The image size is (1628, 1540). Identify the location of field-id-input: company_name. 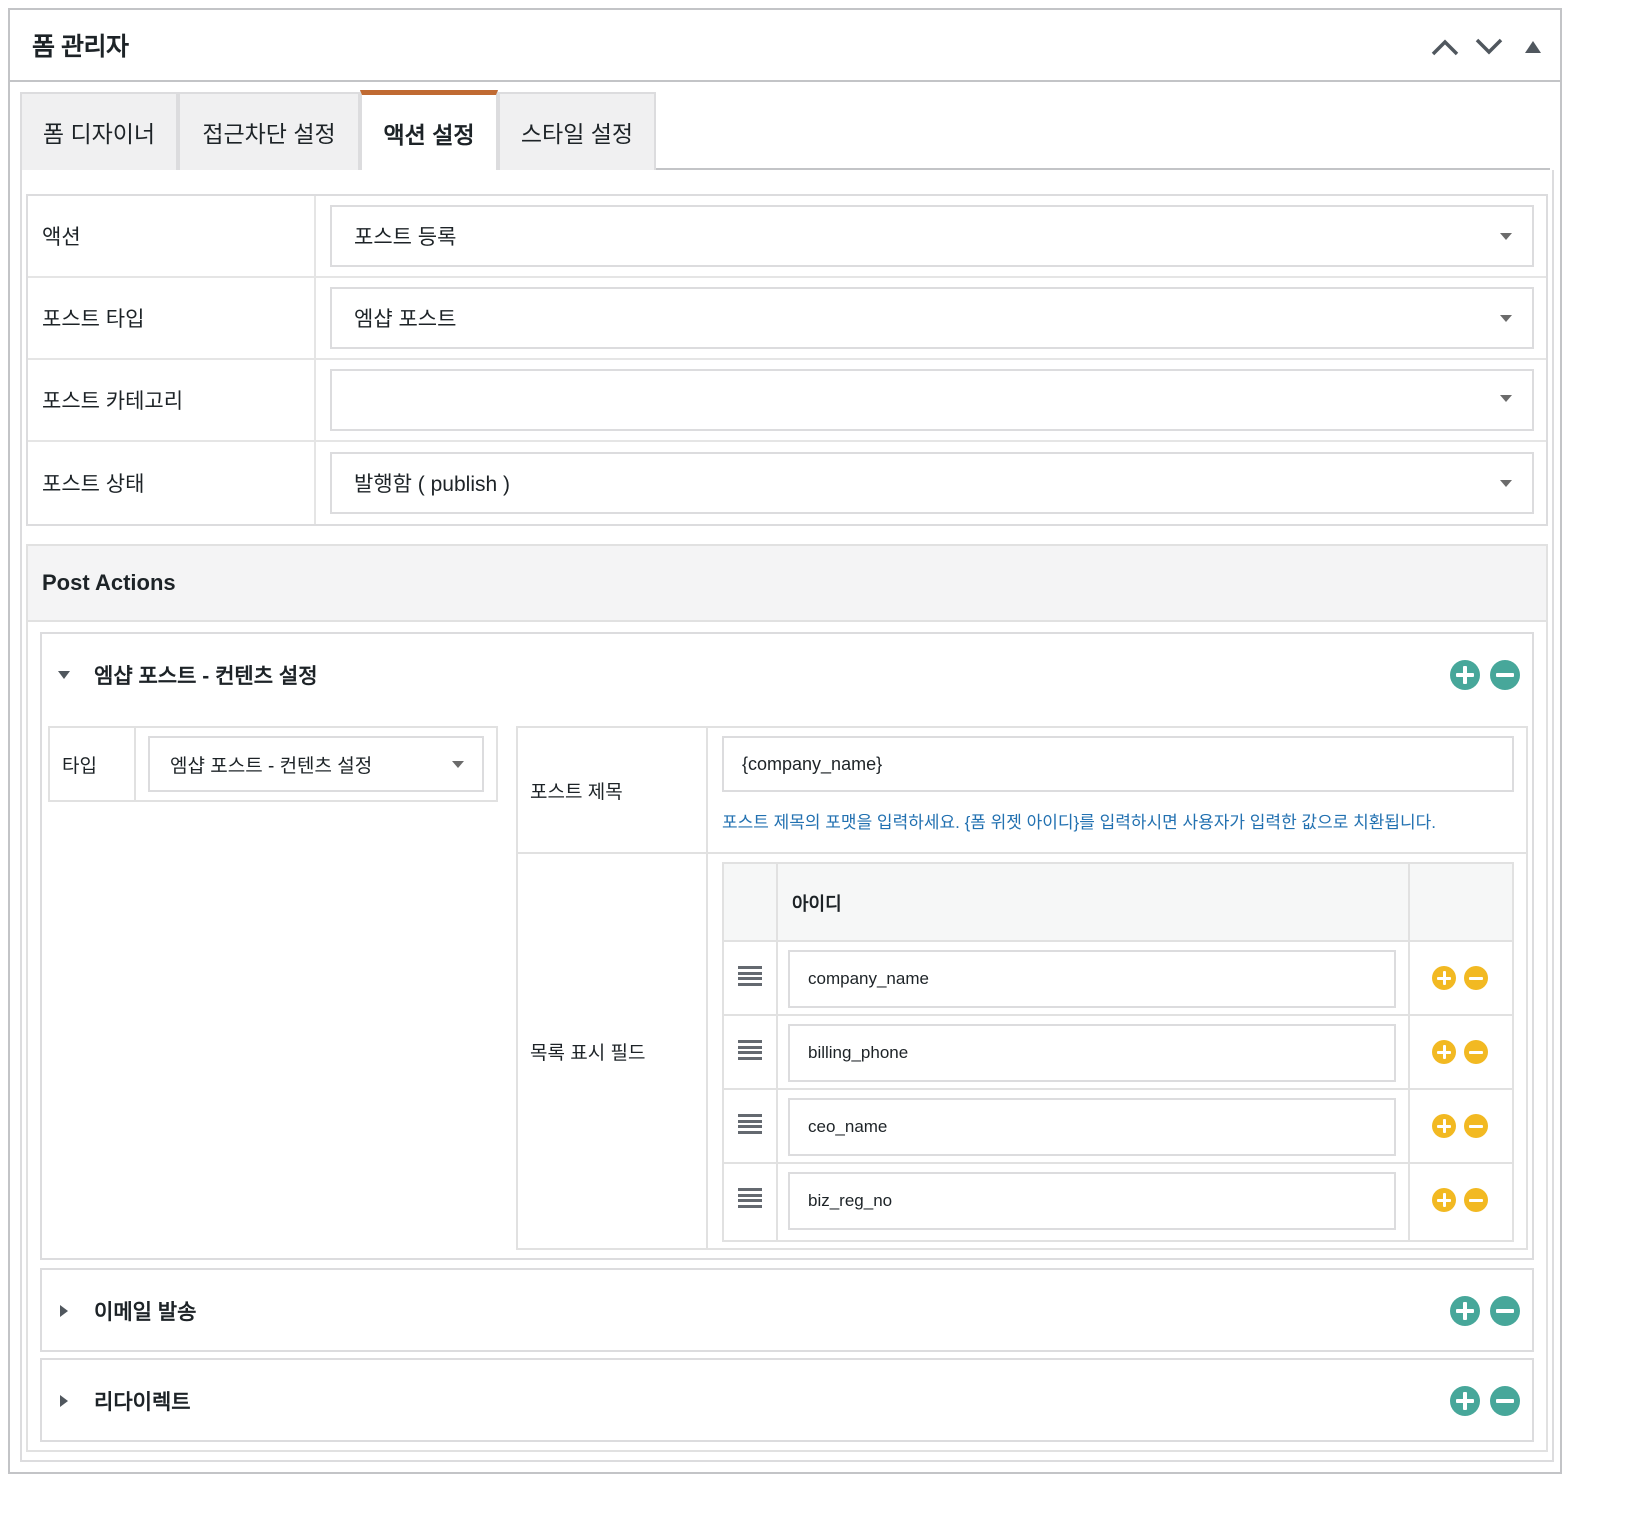
(1092, 979).